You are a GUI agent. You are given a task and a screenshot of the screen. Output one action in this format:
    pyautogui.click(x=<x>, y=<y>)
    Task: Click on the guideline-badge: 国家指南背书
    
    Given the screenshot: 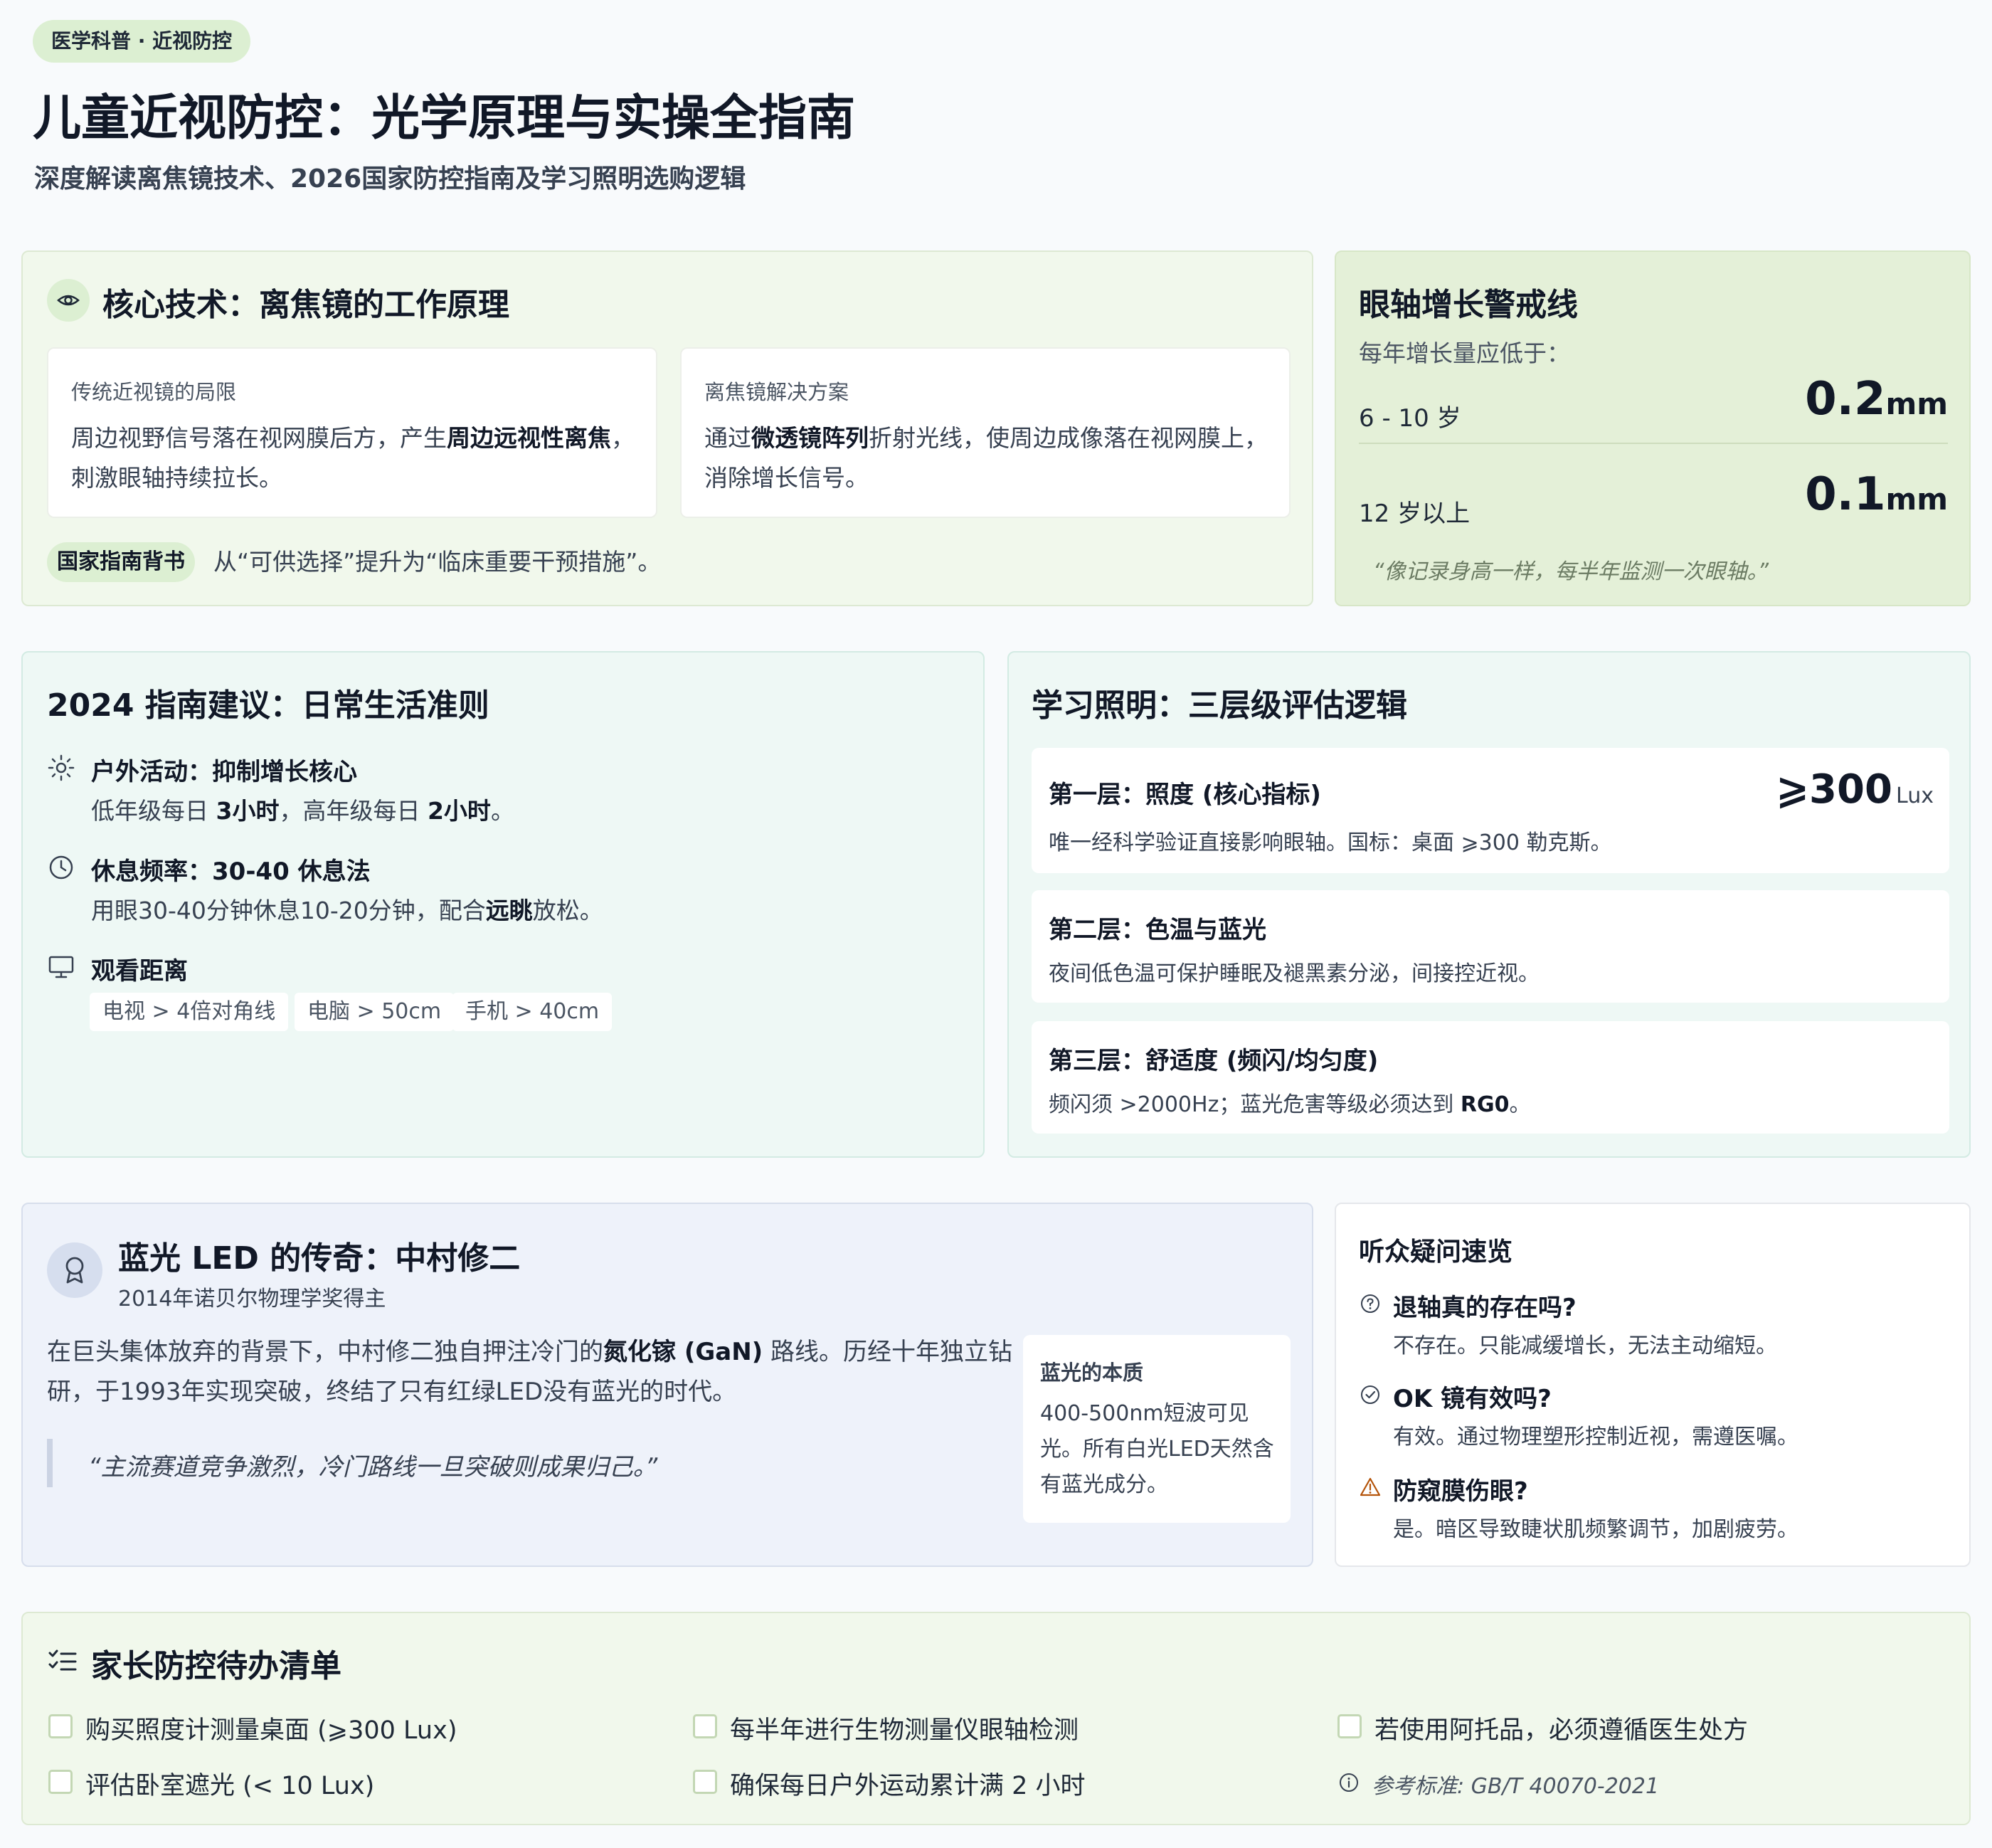 What is the action you would take?
    pyautogui.click(x=121, y=562)
    